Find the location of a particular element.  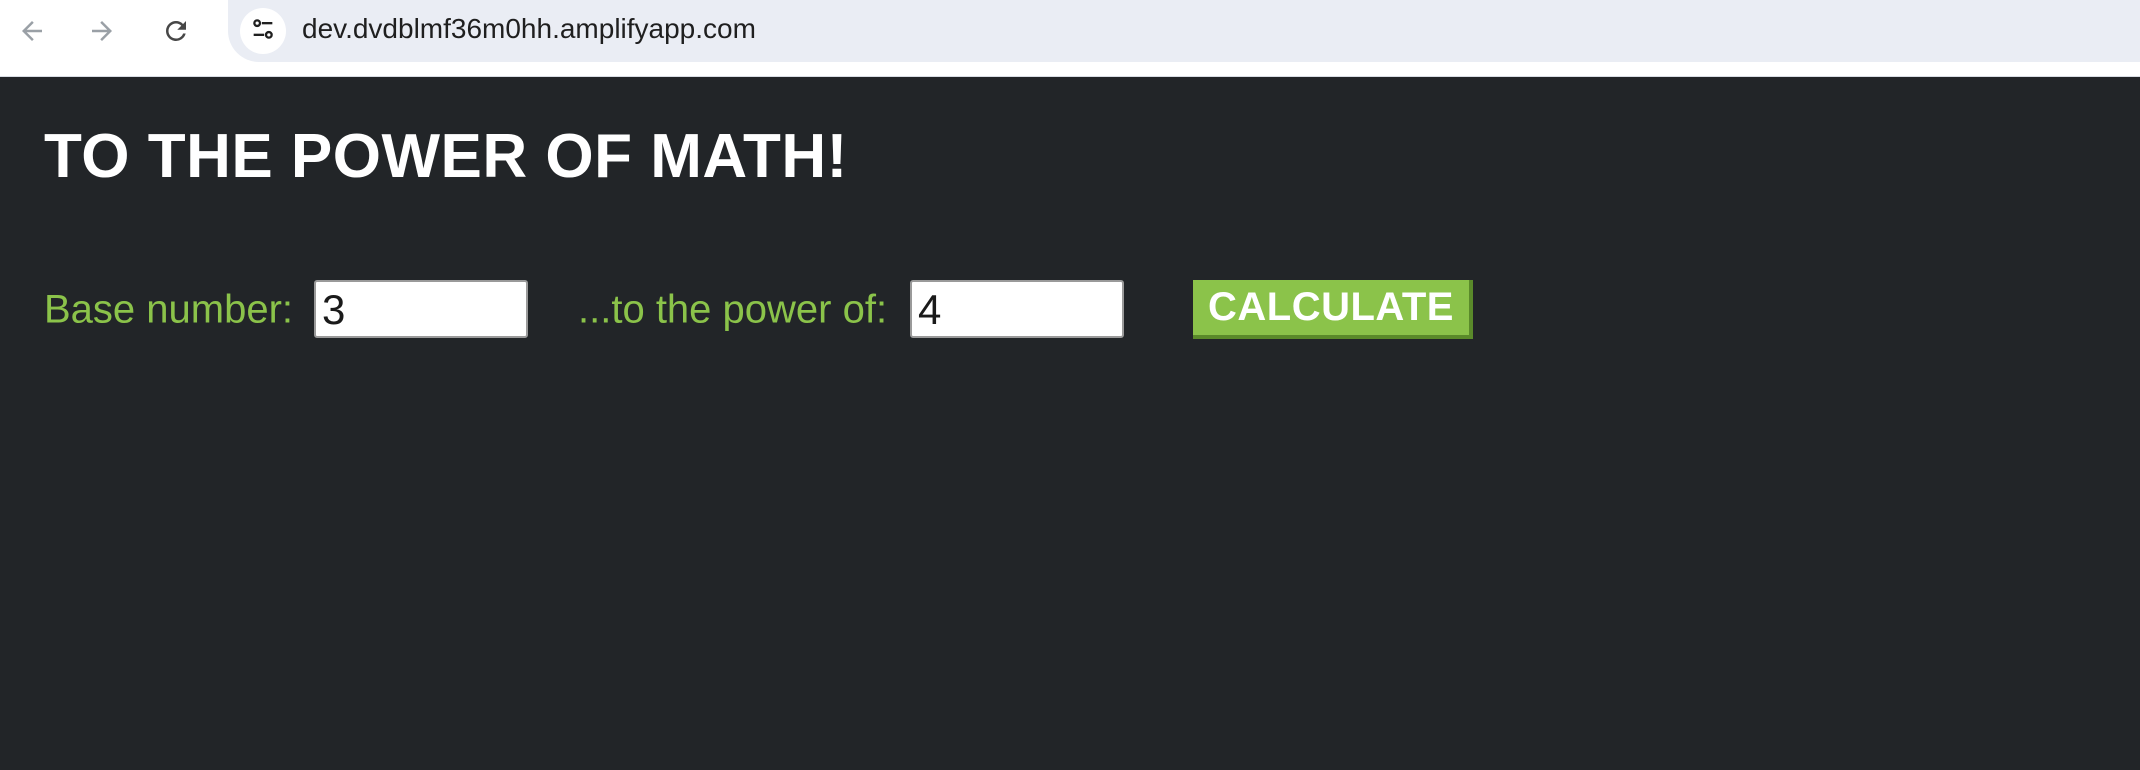

base-number-label: Base number: is located at coordinates (169, 309).